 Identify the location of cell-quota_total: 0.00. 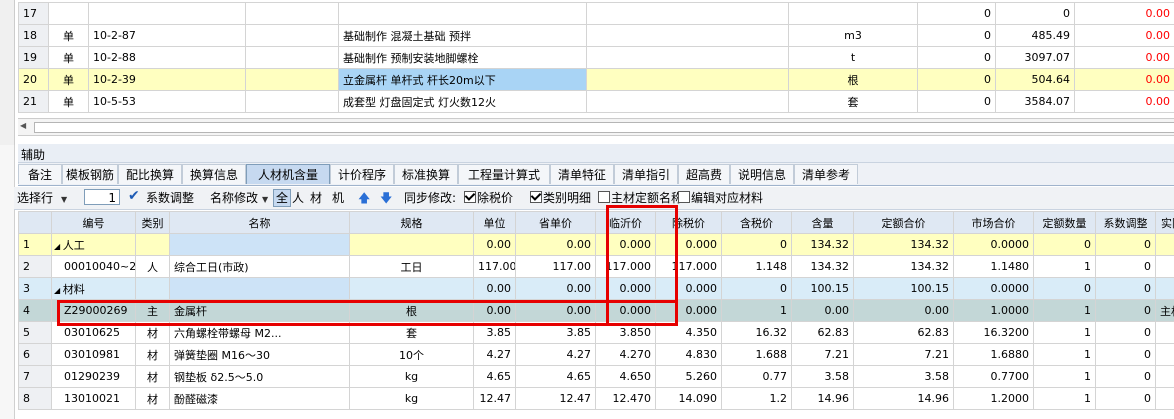
(822, 310).